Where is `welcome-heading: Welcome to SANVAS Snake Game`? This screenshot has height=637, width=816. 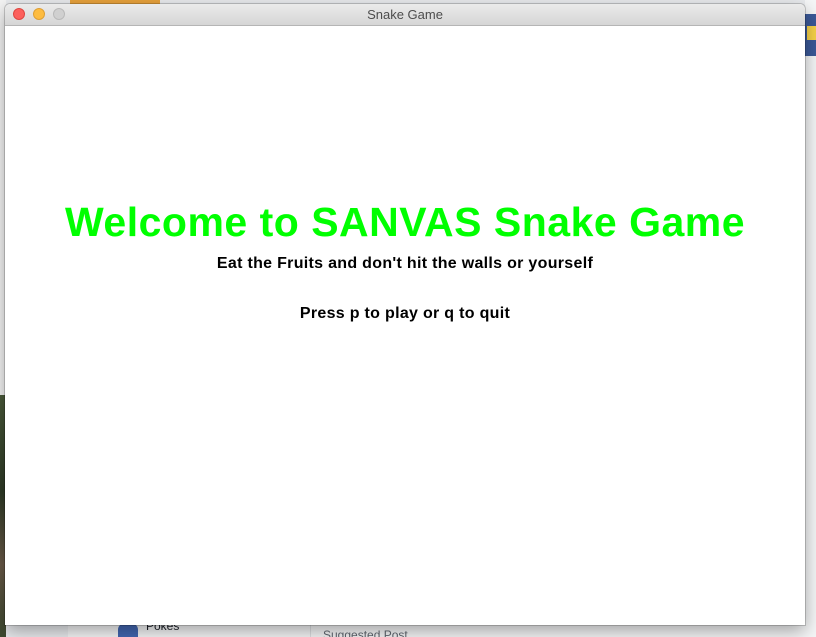 welcome-heading: Welcome to SANVAS Snake Game is located at coordinates (405, 222).